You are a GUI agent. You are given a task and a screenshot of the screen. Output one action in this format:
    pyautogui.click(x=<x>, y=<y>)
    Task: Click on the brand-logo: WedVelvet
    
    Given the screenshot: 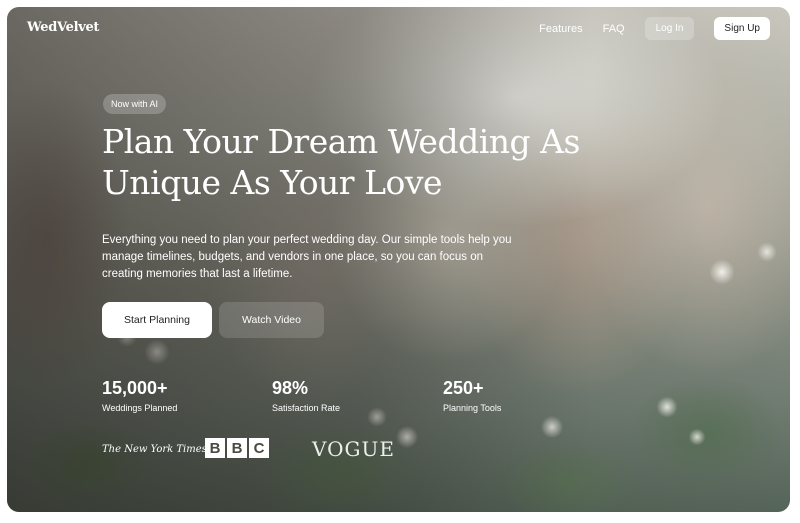 What is the action you would take?
    pyautogui.click(x=63, y=27)
    